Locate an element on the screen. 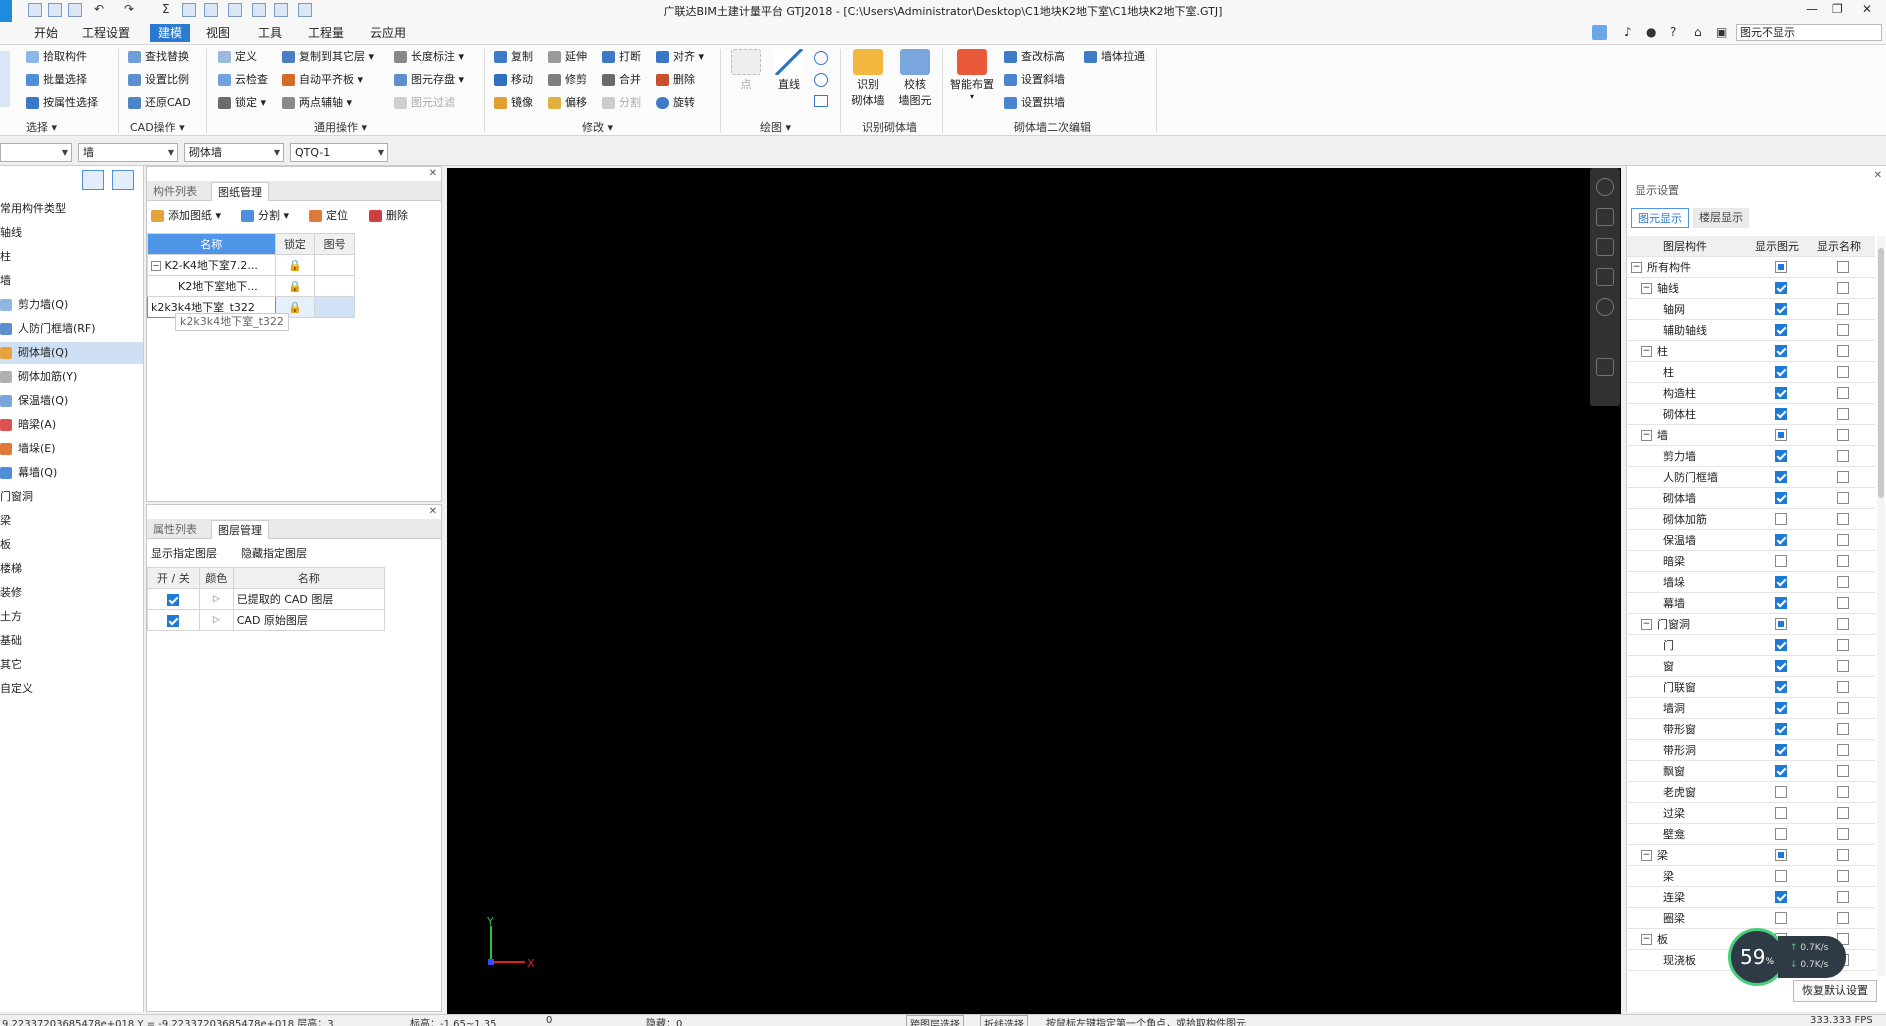  copy-button: 复制 is located at coordinates (513, 57).